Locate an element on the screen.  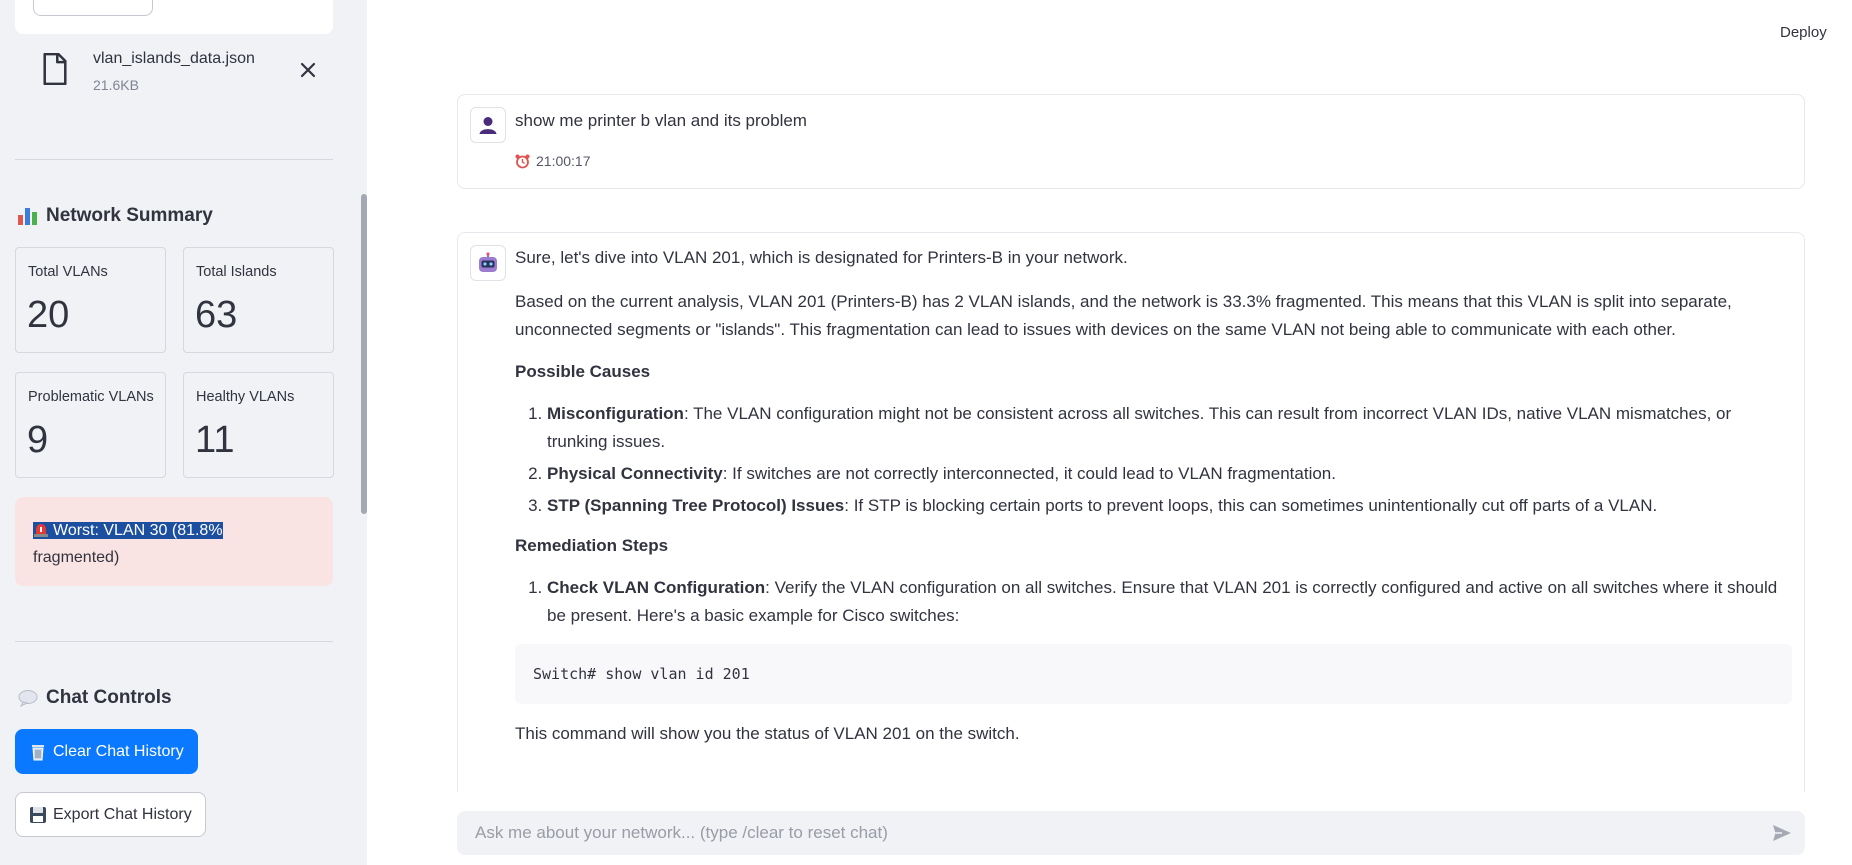
network-summary-heading: Network Summary is located at coordinates (115, 216).